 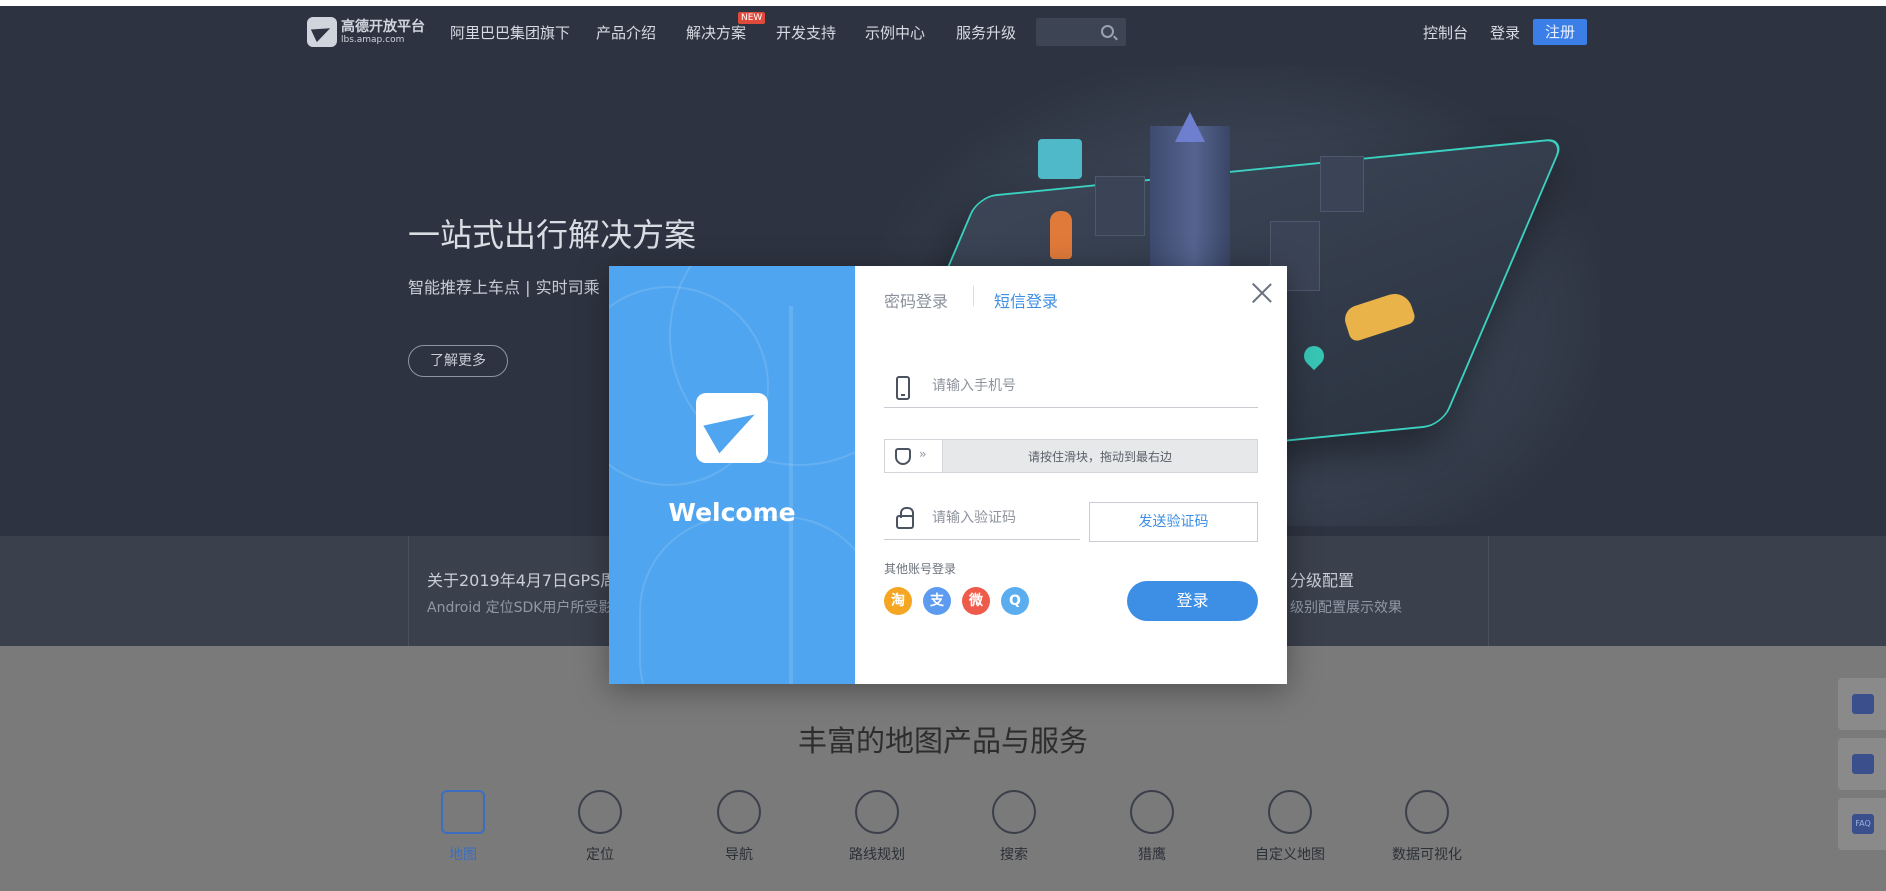 I want to click on login-button: 登录, so click(x=1192, y=601).